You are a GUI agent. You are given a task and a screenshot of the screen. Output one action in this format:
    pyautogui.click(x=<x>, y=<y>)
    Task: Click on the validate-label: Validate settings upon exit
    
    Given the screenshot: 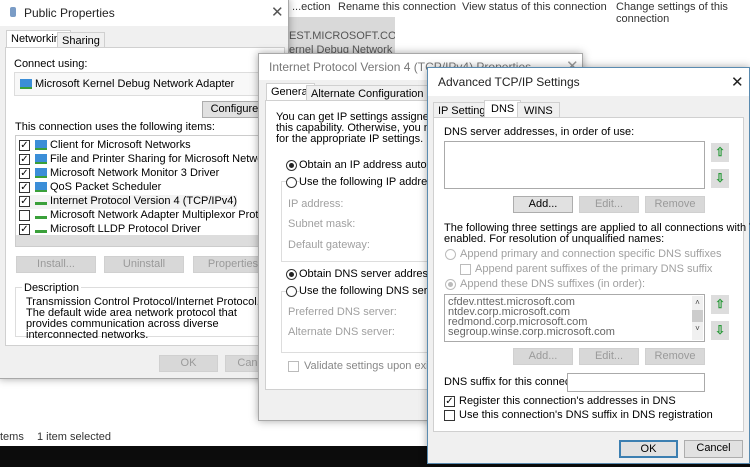 What is the action you would take?
    pyautogui.click(x=368, y=366)
    